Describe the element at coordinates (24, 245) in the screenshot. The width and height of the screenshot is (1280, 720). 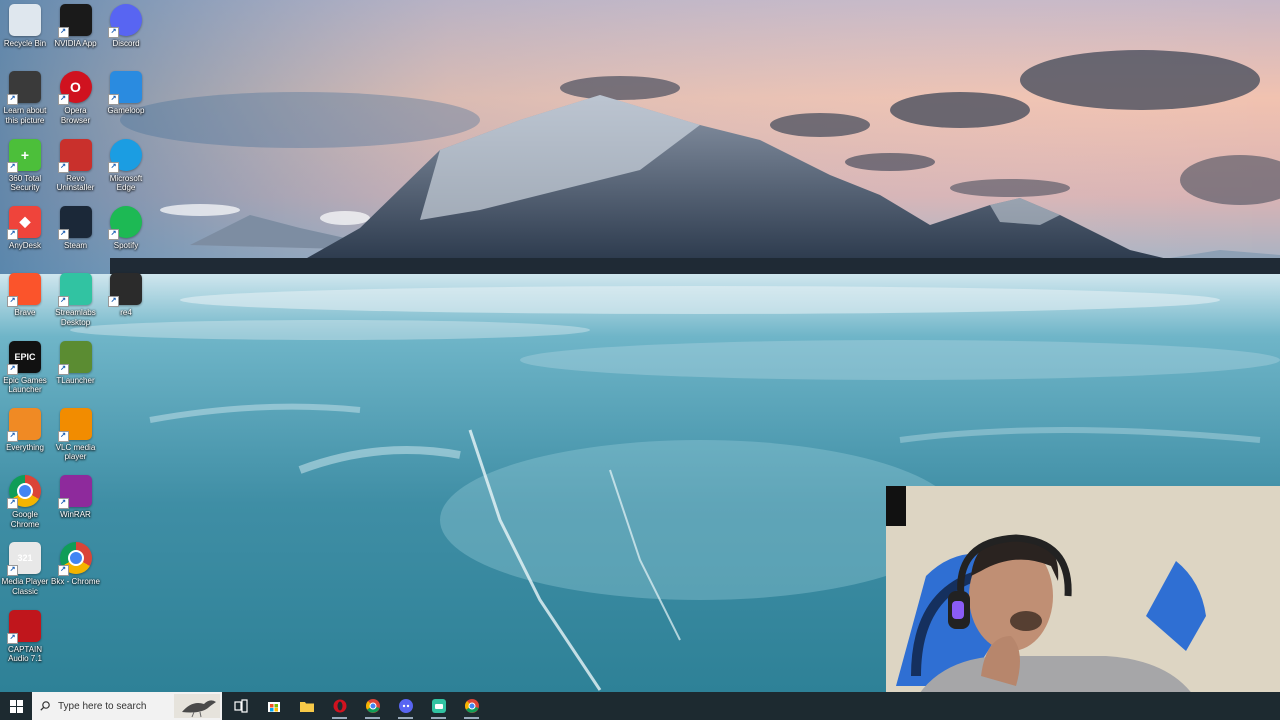
I see `desktop-icon-label: AnyDesk` at that location.